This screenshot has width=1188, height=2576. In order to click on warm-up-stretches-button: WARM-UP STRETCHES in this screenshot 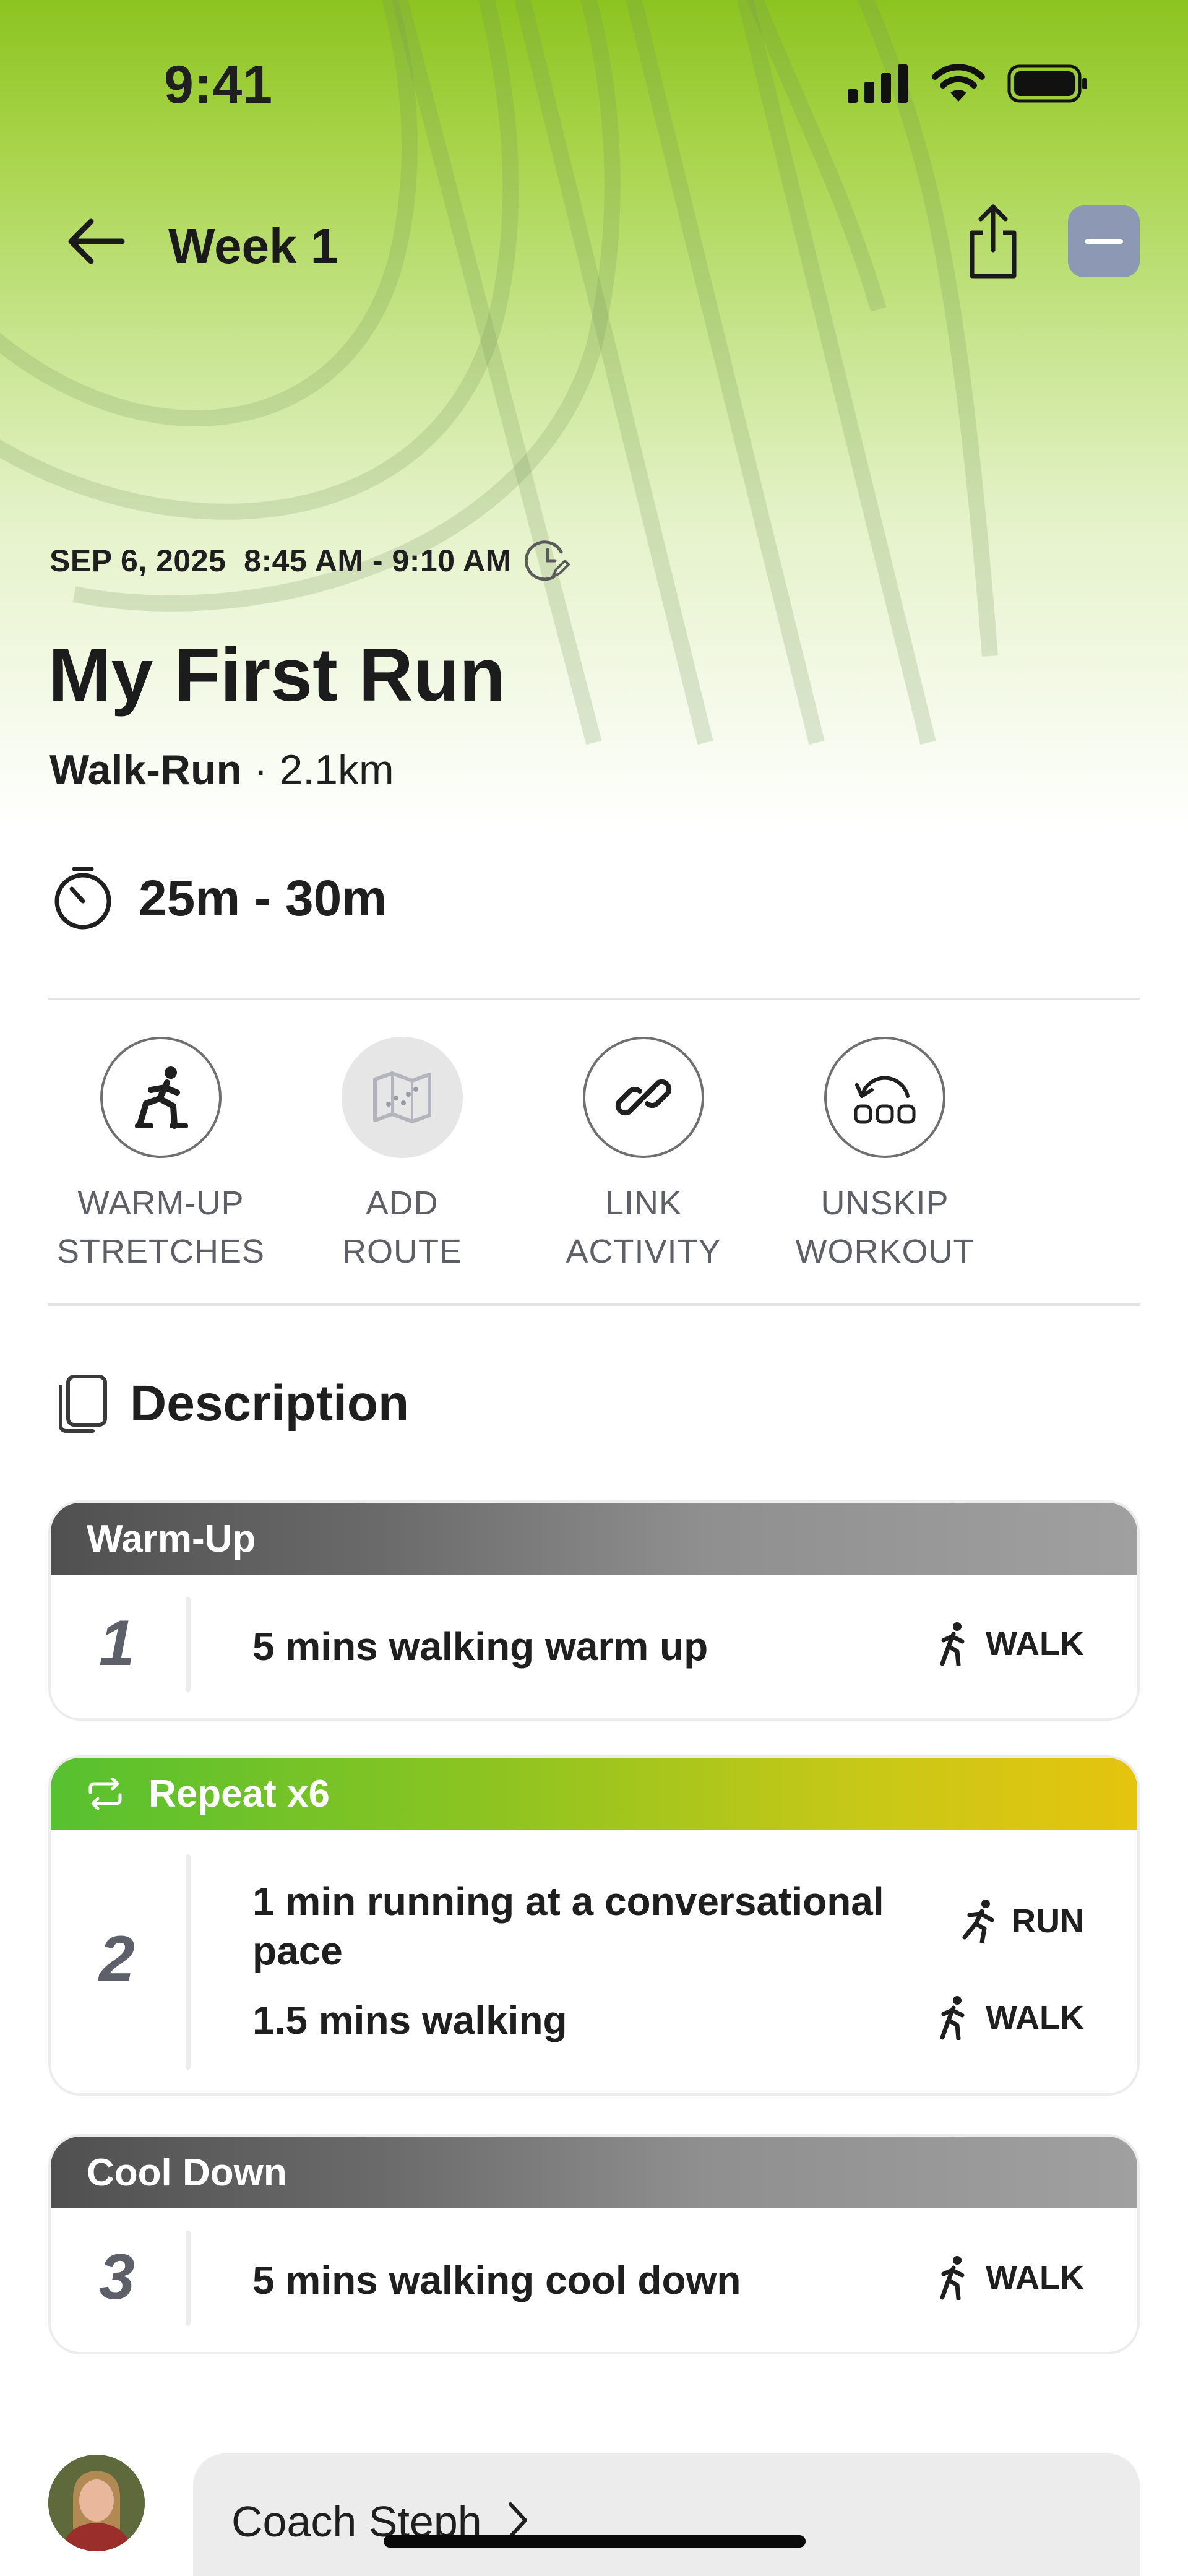, I will do `click(161, 1156)`.